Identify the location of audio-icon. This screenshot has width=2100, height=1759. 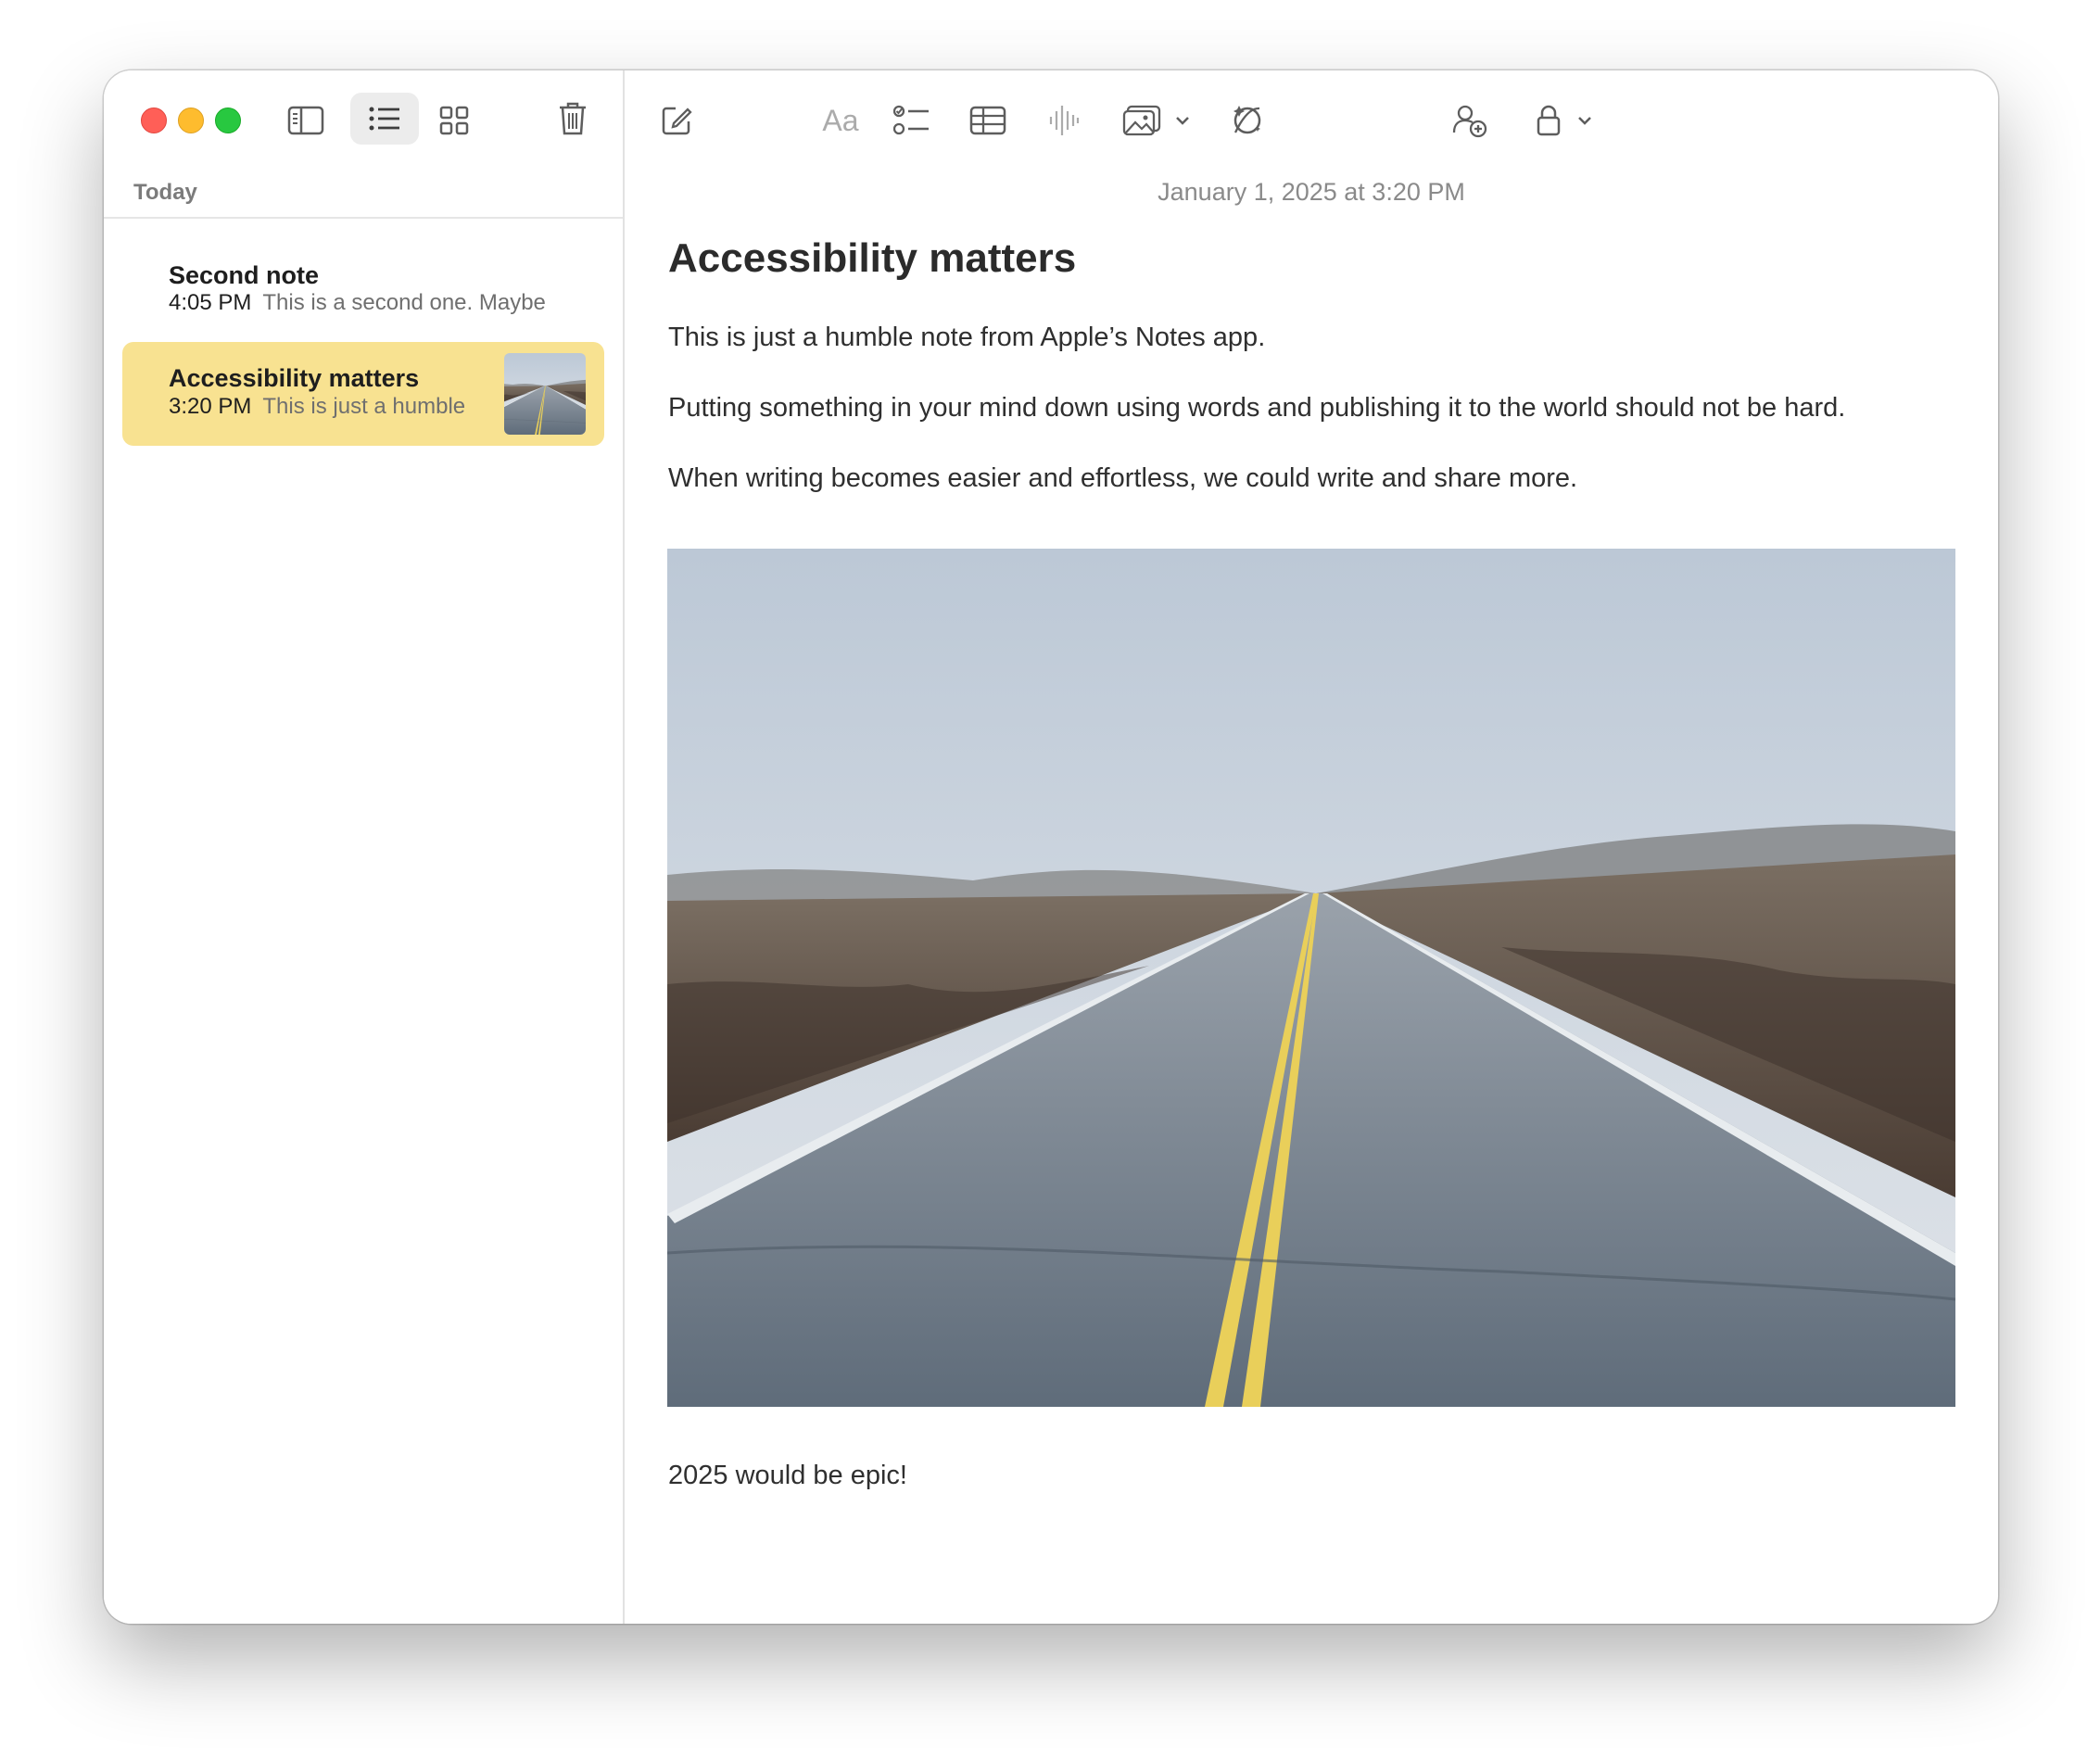
(1064, 121).